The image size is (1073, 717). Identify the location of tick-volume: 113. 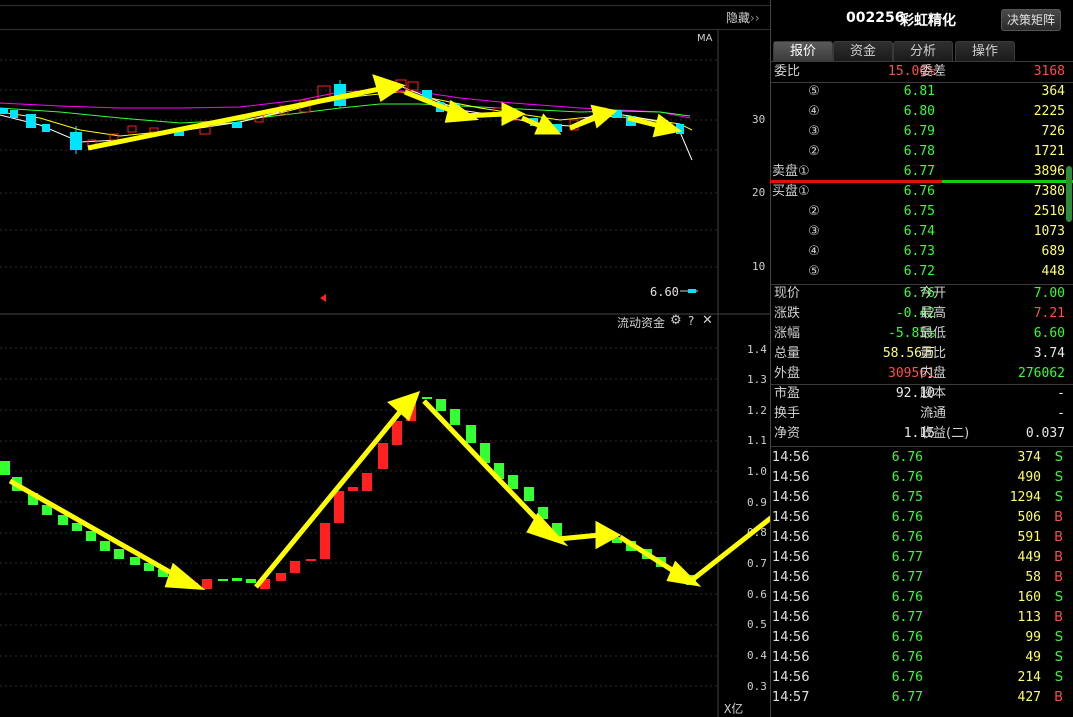
(1029, 617).